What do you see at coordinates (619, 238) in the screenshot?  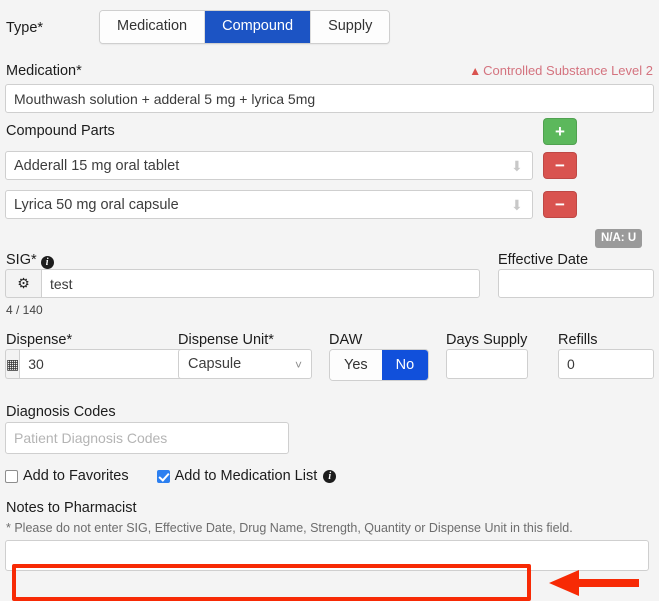 I see `na-badge: N/A: U` at bounding box center [619, 238].